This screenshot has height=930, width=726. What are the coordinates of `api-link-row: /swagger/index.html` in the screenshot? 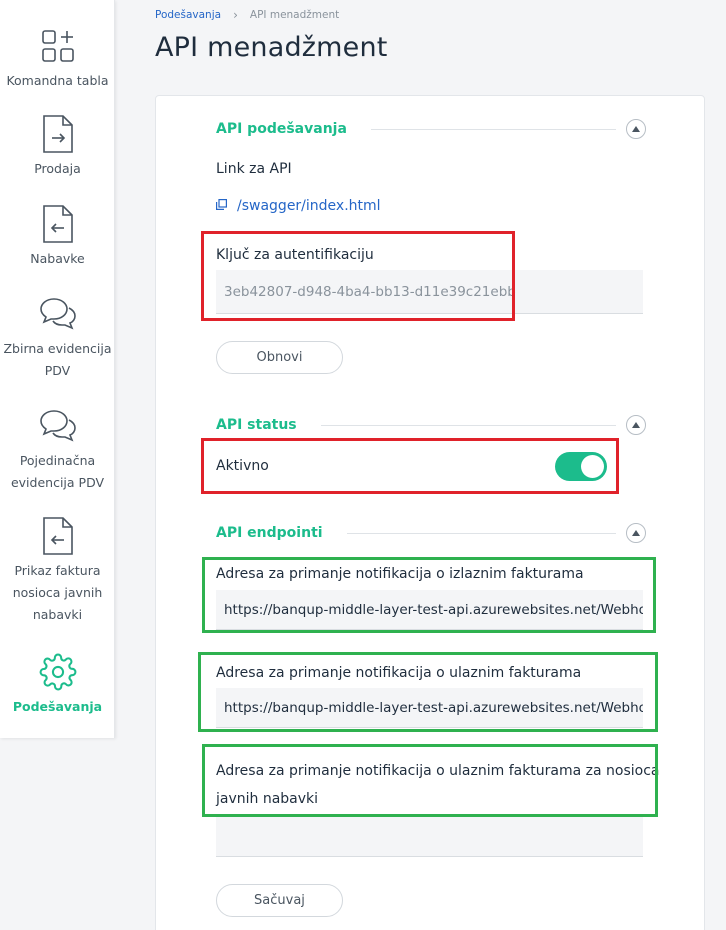 It's located at (298, 206).